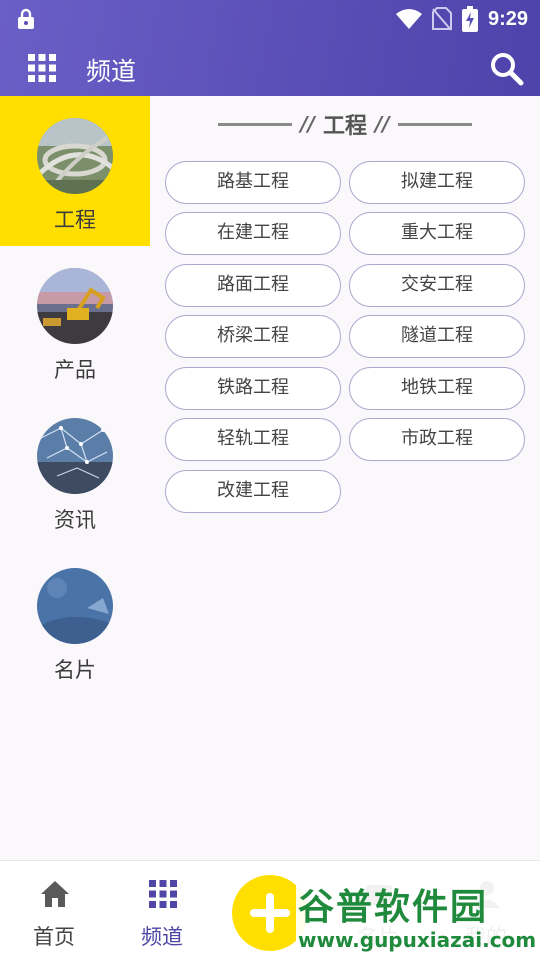 Image resolution: width=540 pixels, height=960 pixels. I want to click on sidebar-item-news: 资讯, so click(75, 471).